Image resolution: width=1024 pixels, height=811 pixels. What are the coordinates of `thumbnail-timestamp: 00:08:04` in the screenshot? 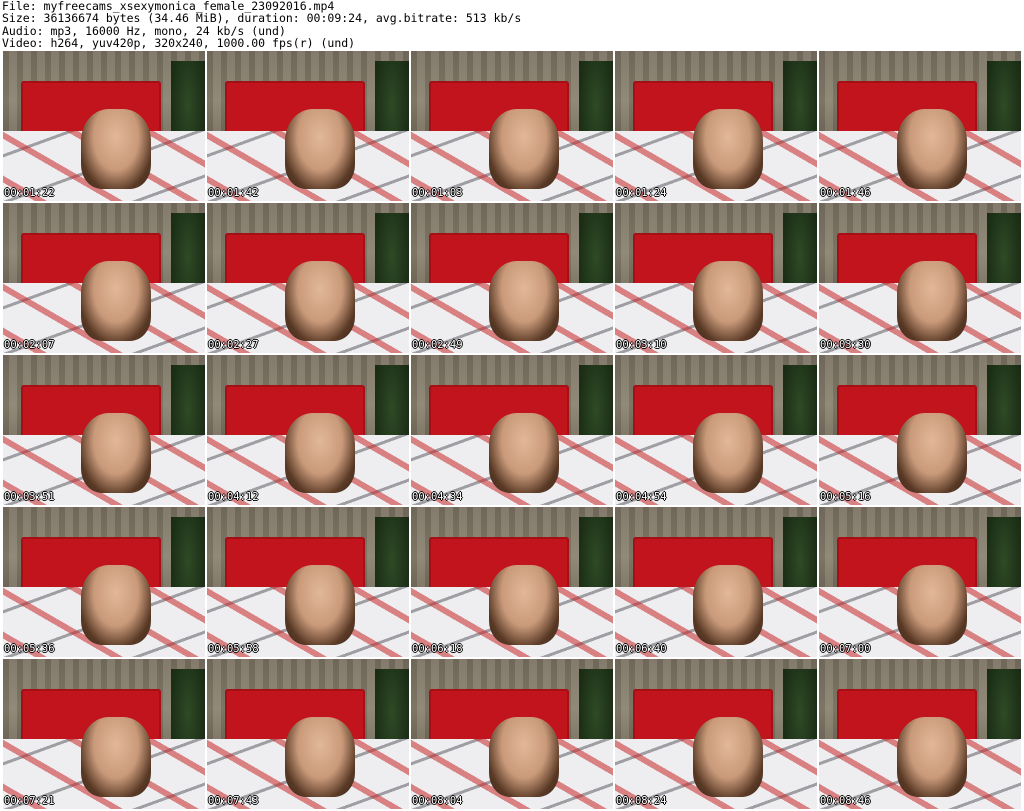 It's located at (437, 801).